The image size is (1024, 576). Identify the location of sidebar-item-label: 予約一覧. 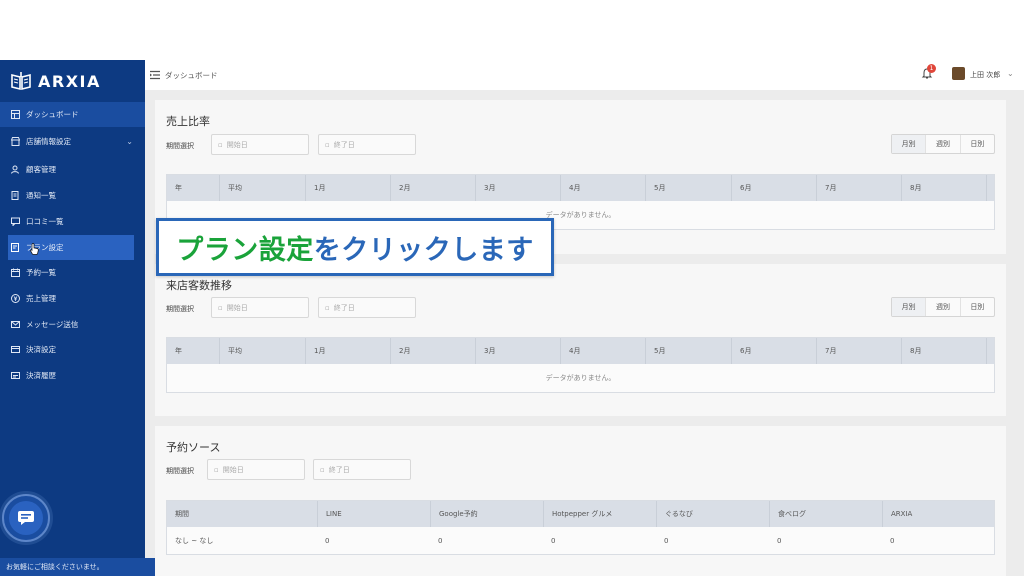
(41, 272).